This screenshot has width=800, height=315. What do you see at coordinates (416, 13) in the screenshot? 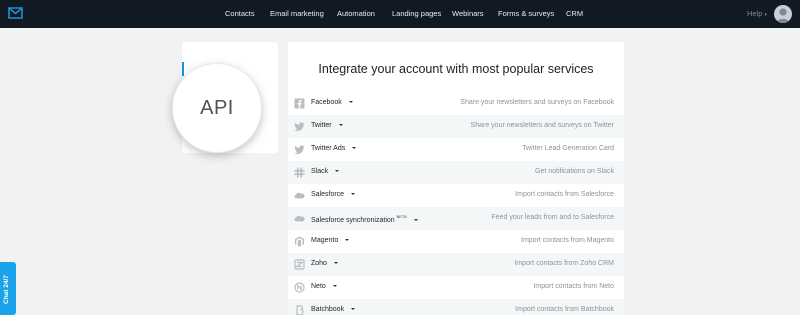
I see `nav-landing-pages: Landing pages` at bounding box center [416, 13].